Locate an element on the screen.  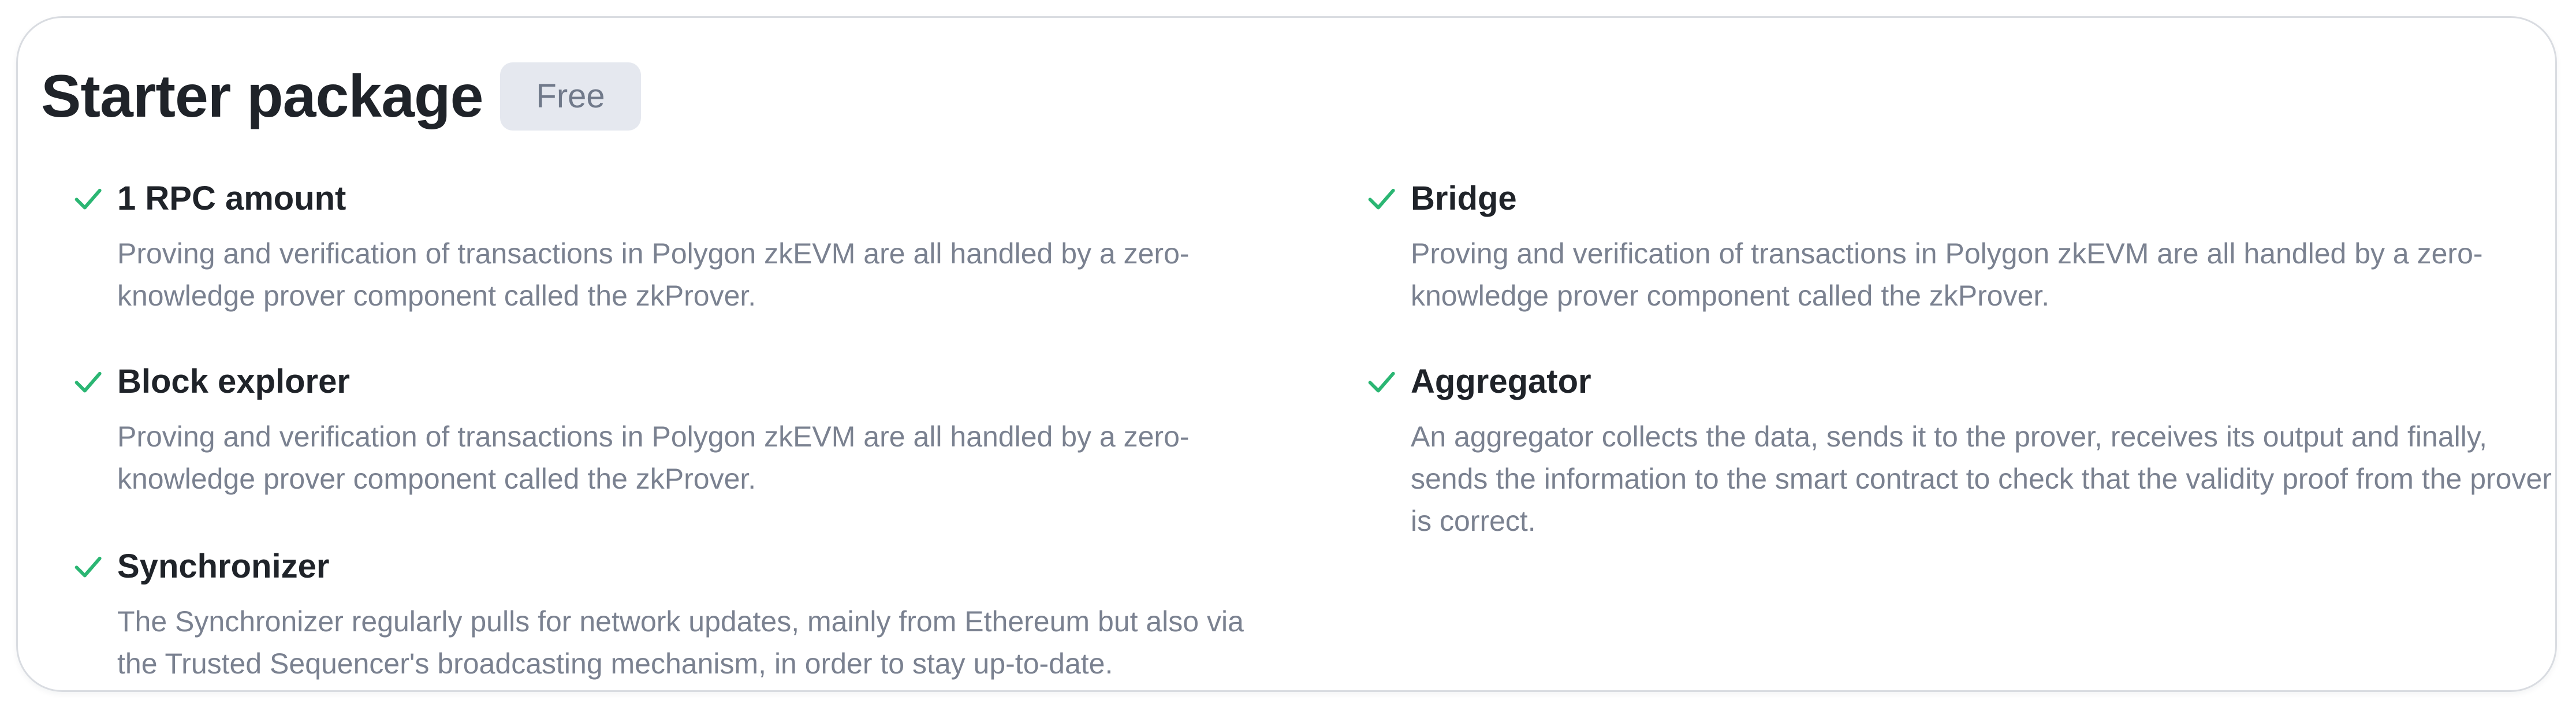
price-badge: Free is located at coordinates (570, 96).